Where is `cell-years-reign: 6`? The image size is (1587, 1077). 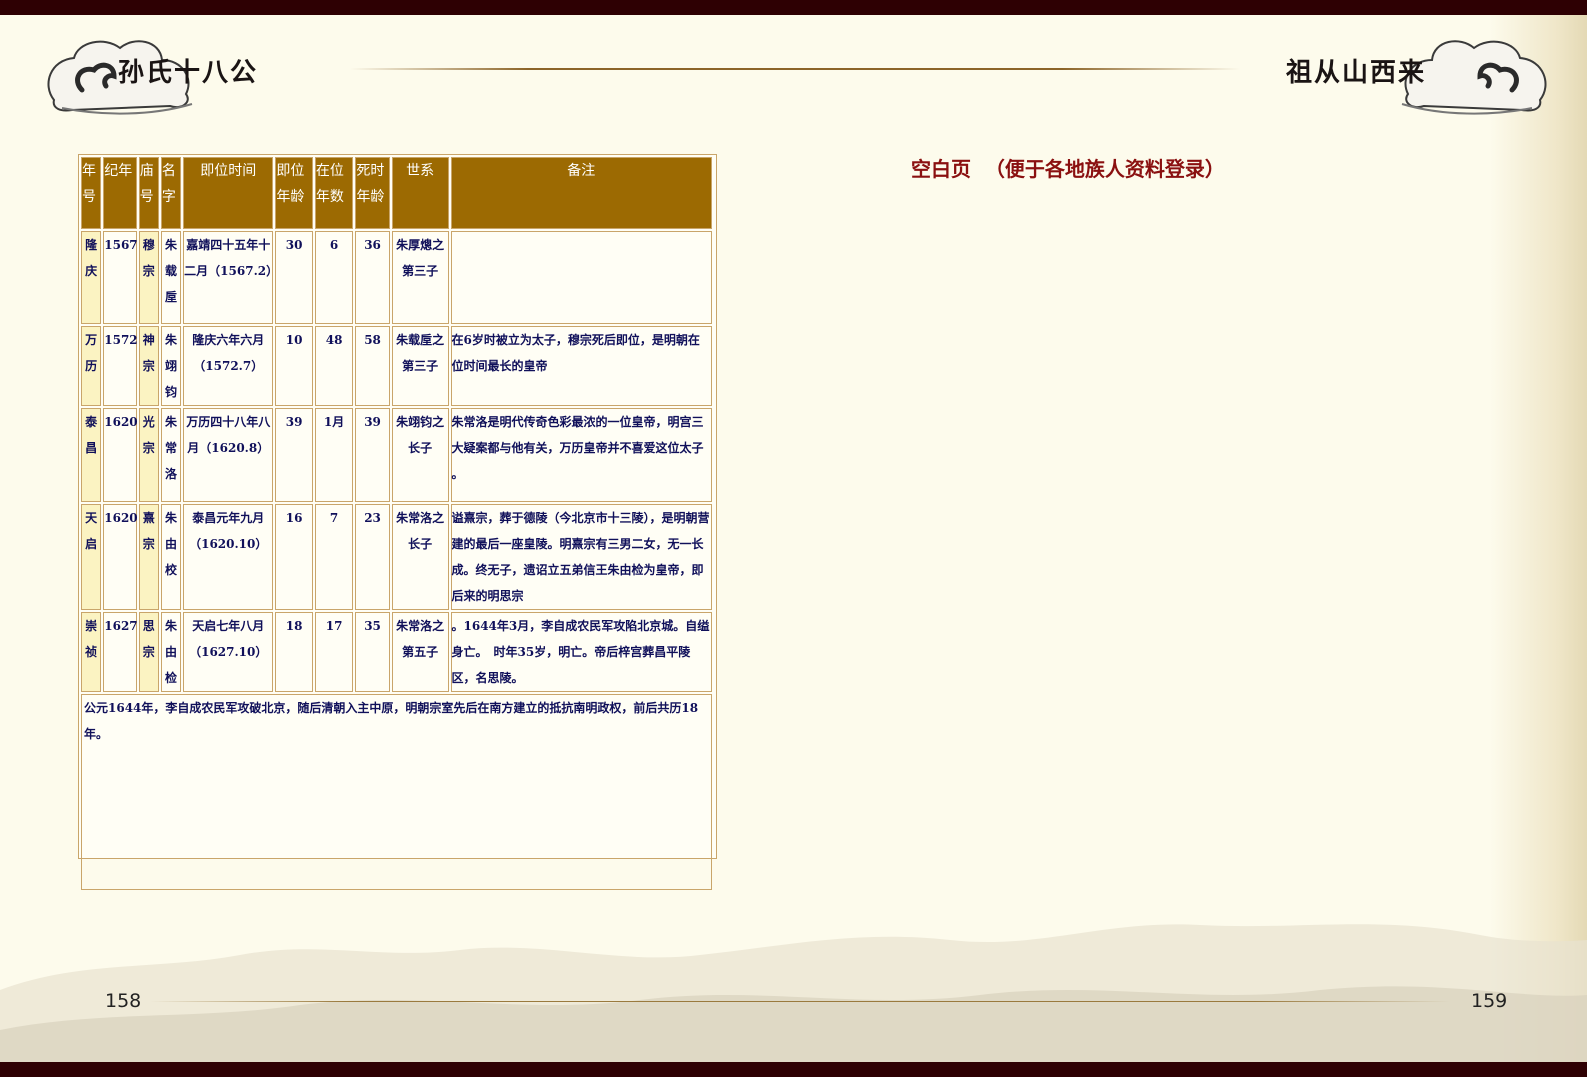 cell-years-reign: 6 is located at coordinates (334, 277).